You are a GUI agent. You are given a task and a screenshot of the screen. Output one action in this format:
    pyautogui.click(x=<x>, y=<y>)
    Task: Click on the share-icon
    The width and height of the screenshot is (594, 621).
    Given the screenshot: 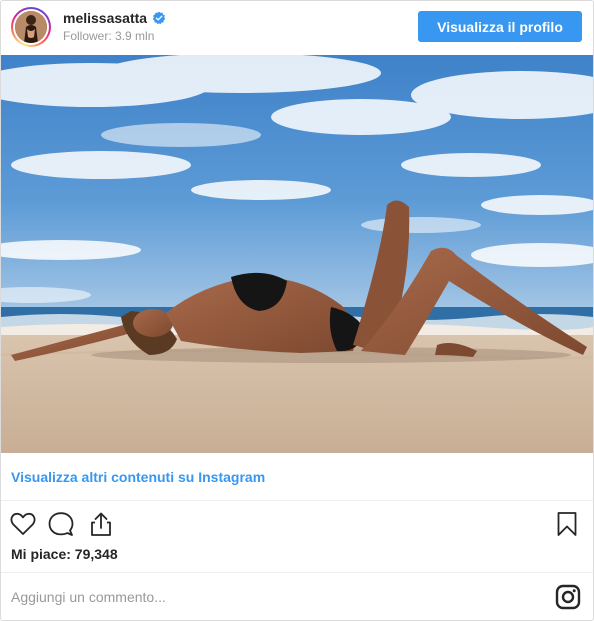 What is the action you would take?
    pyautogui.click(x=101, y=524)
    